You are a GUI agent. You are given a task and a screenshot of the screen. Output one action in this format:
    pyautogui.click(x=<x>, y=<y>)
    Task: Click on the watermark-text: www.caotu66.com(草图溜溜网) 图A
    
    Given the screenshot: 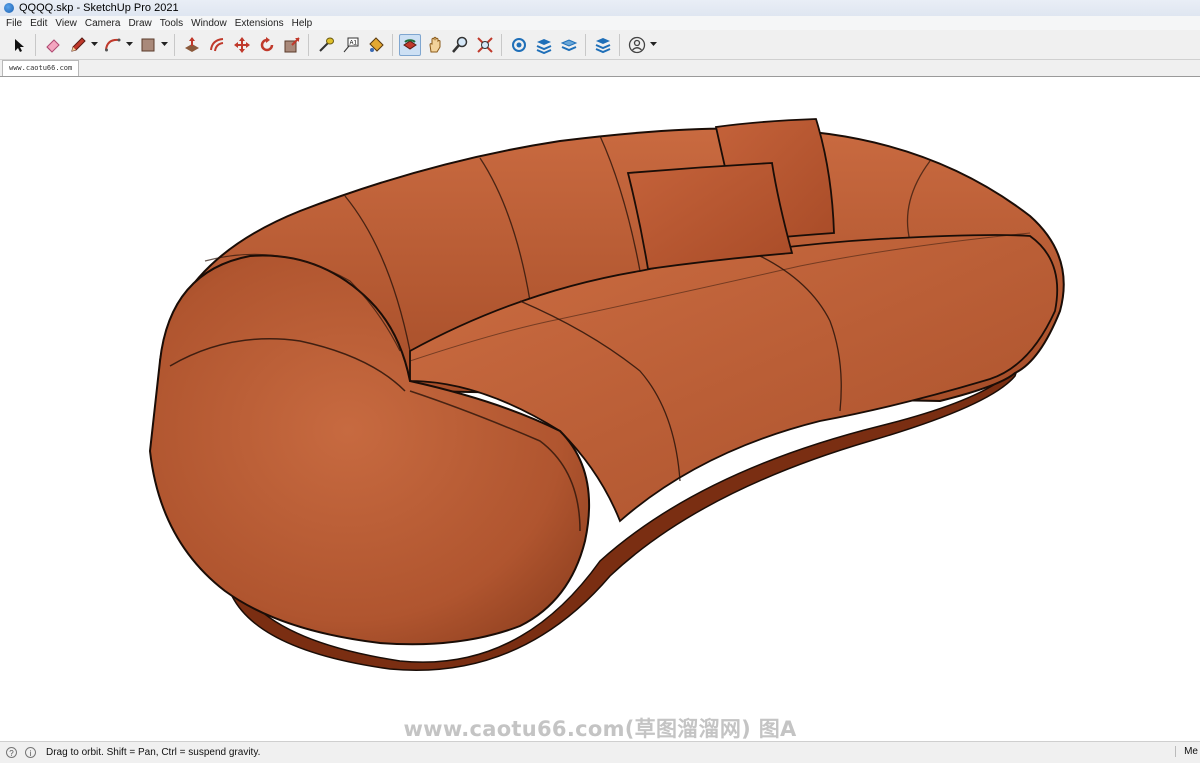 What is the action you would take?
    pyautogui.click(x=600, y=729)
    